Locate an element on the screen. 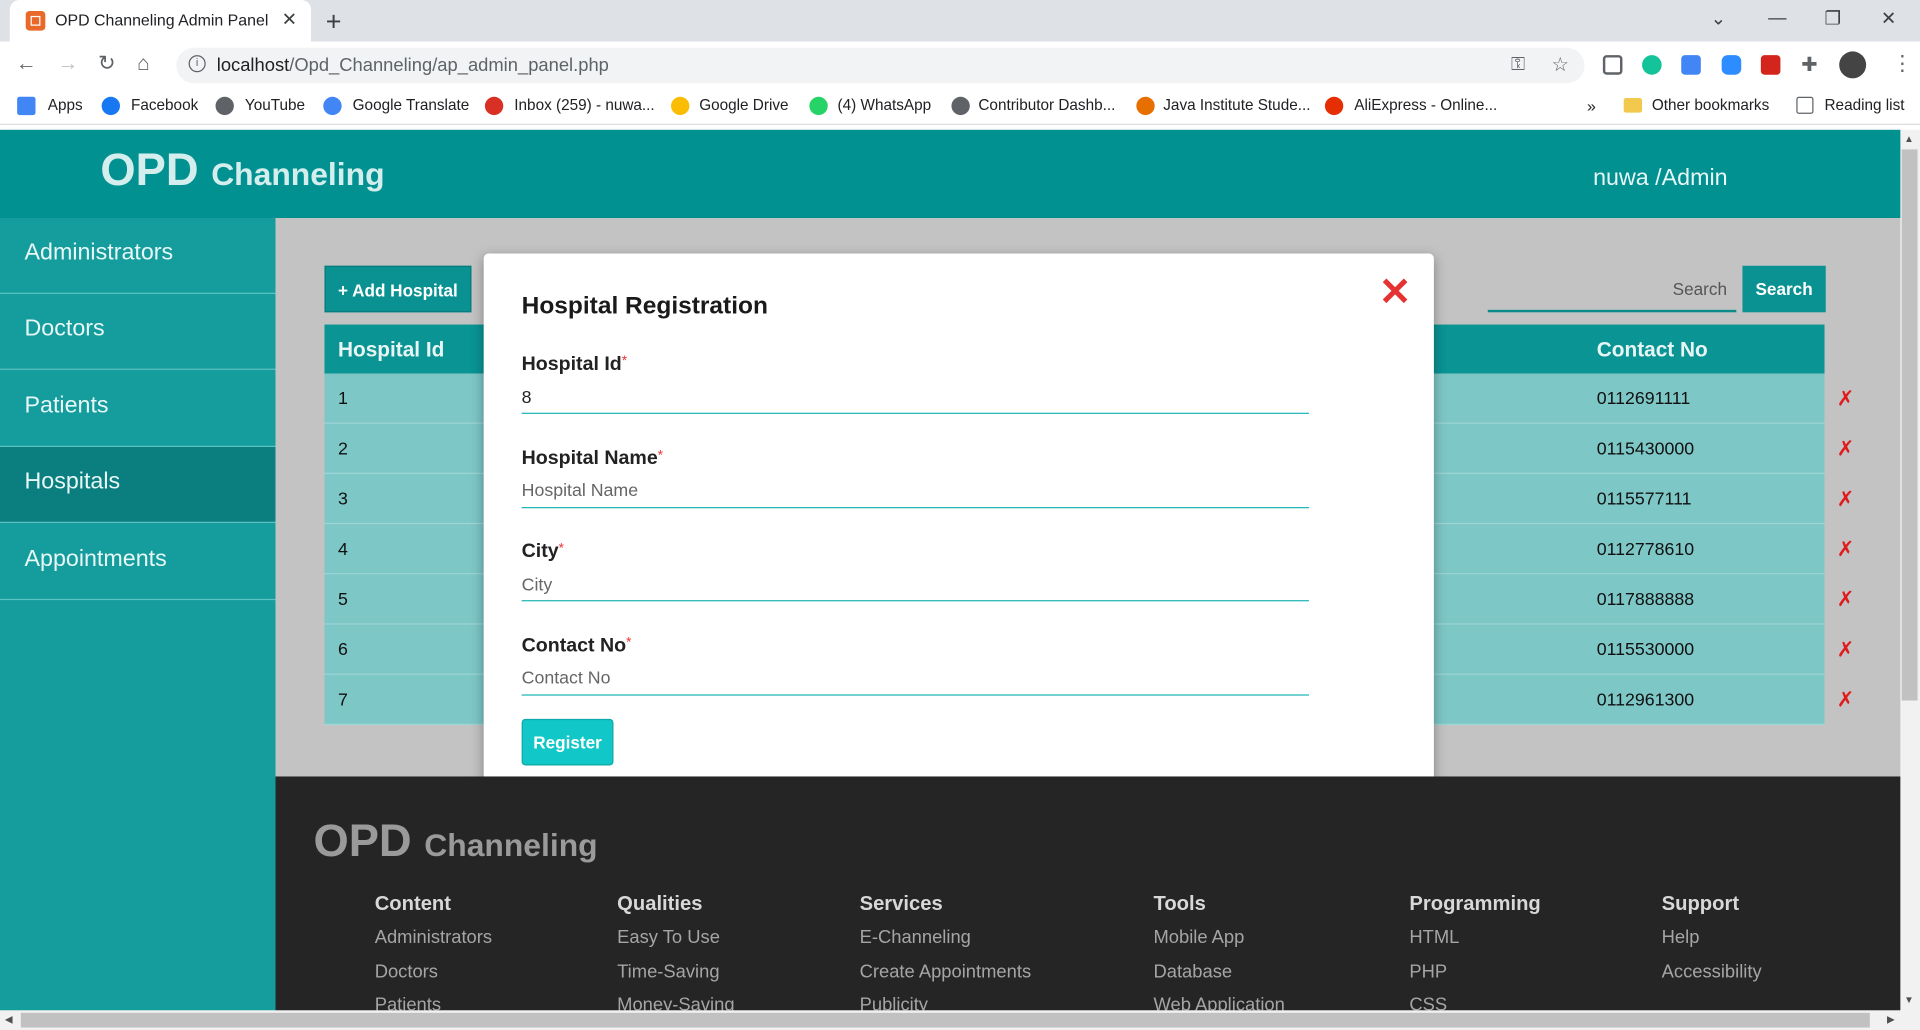 The image size is (1920, 1030). bookmark-star-icon: ☆ is located at coordinates (1560, 65).